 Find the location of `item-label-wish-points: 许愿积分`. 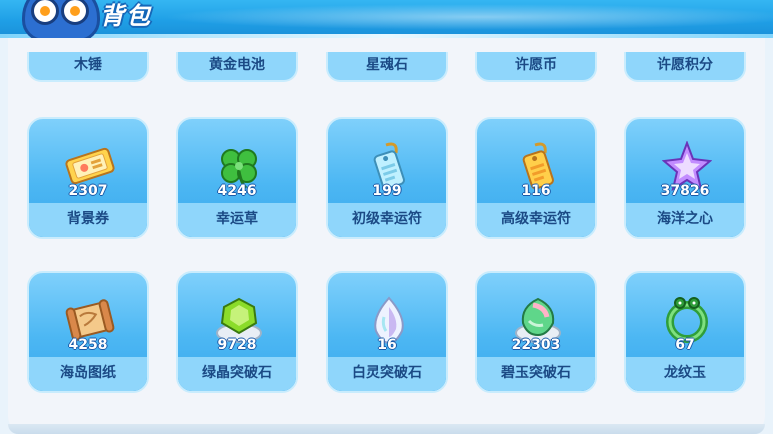

item-label-wish-points: 许愿积分 is located at coordinates (685, 67).